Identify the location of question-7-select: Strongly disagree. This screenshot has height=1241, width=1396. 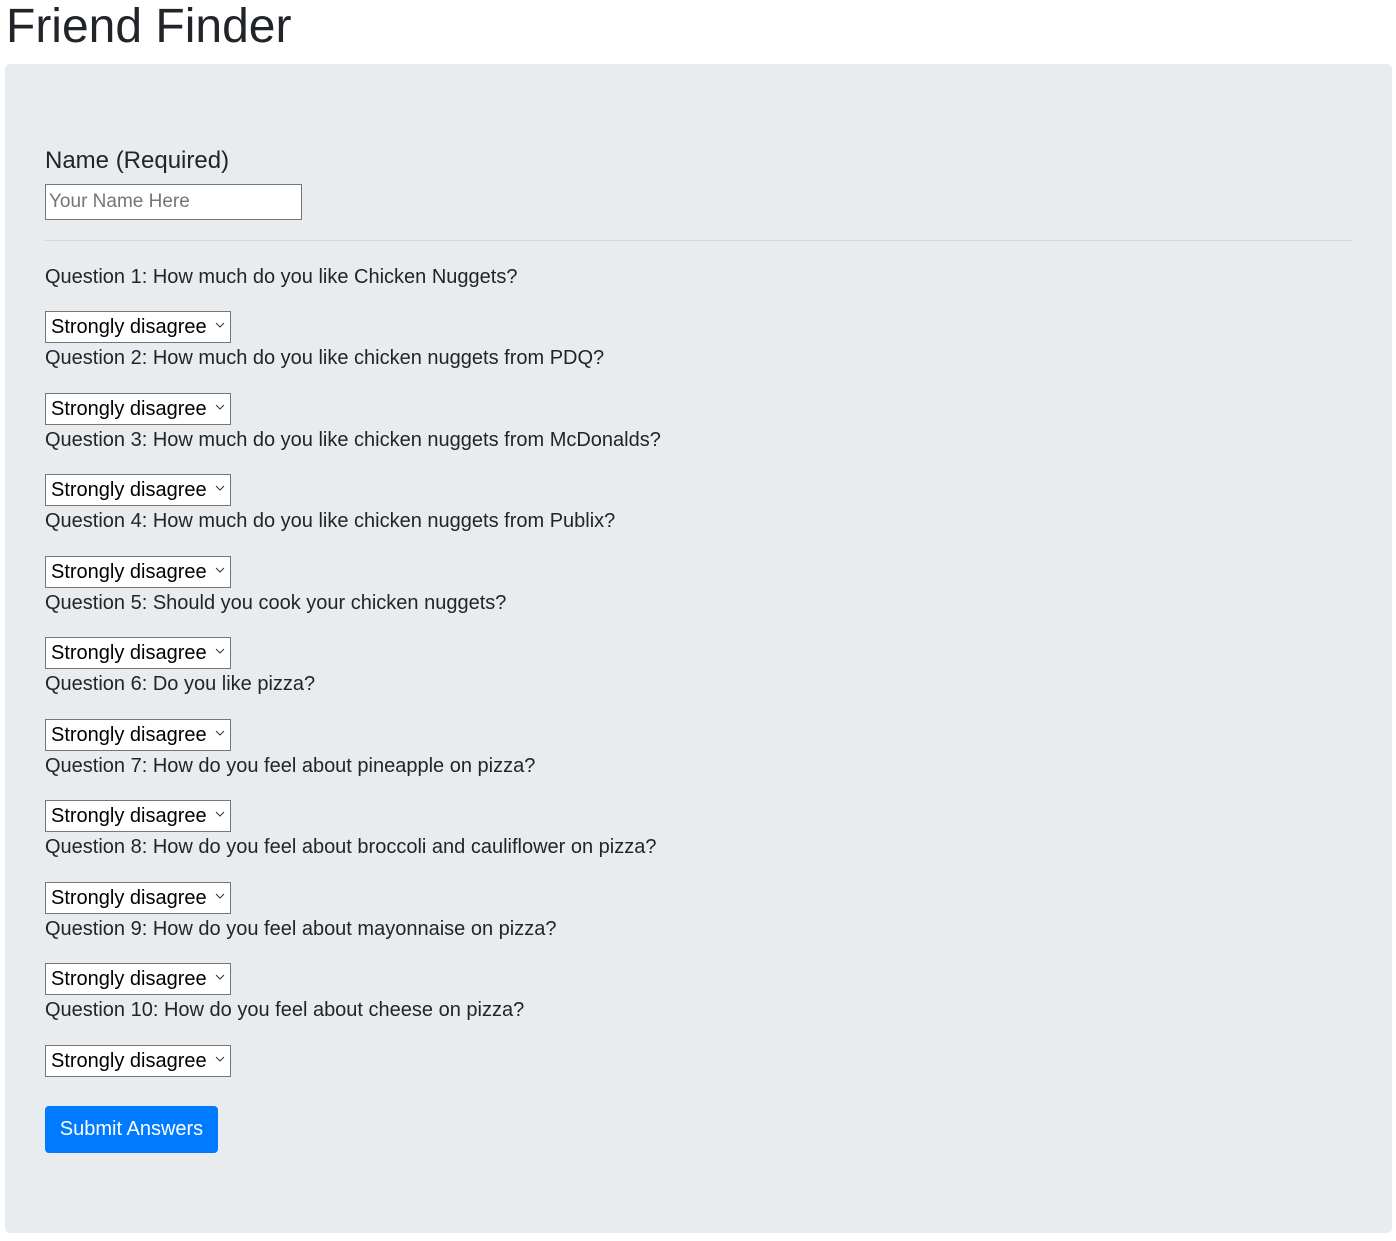
(138, 816).